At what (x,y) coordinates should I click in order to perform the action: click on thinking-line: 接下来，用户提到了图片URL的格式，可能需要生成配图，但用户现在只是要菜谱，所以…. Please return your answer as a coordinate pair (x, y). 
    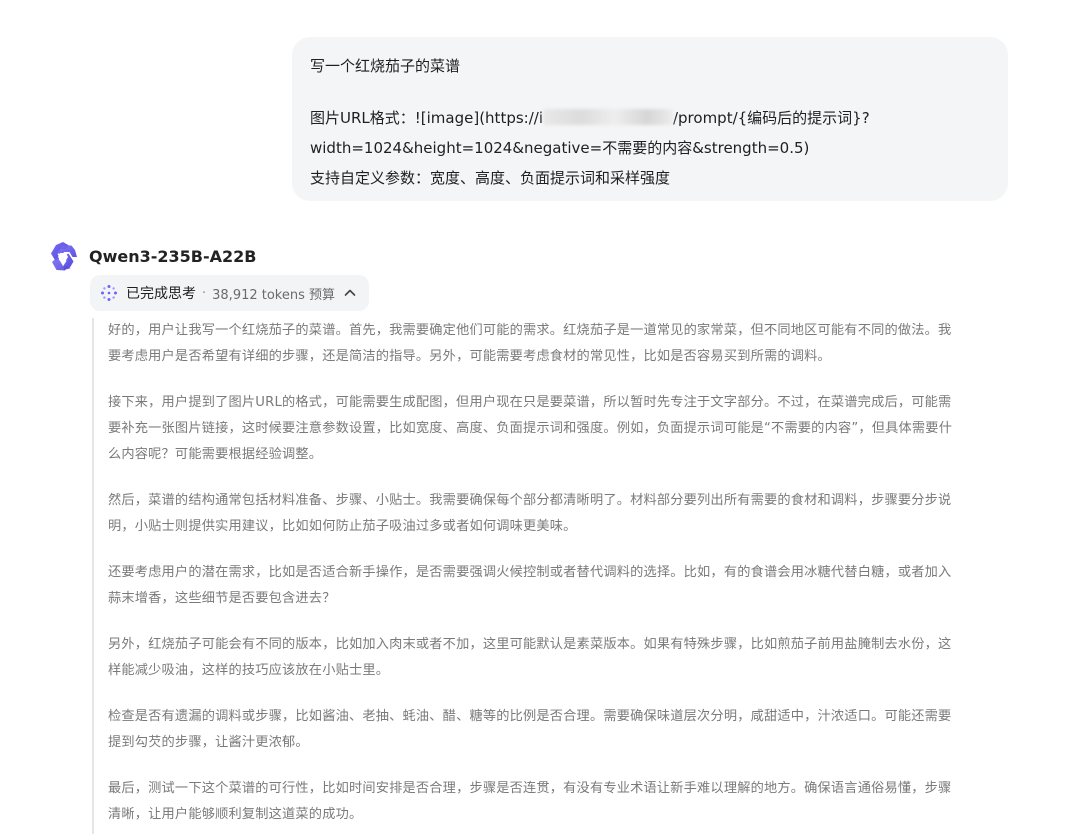
    Looking at the image, I should click on (530, 402).